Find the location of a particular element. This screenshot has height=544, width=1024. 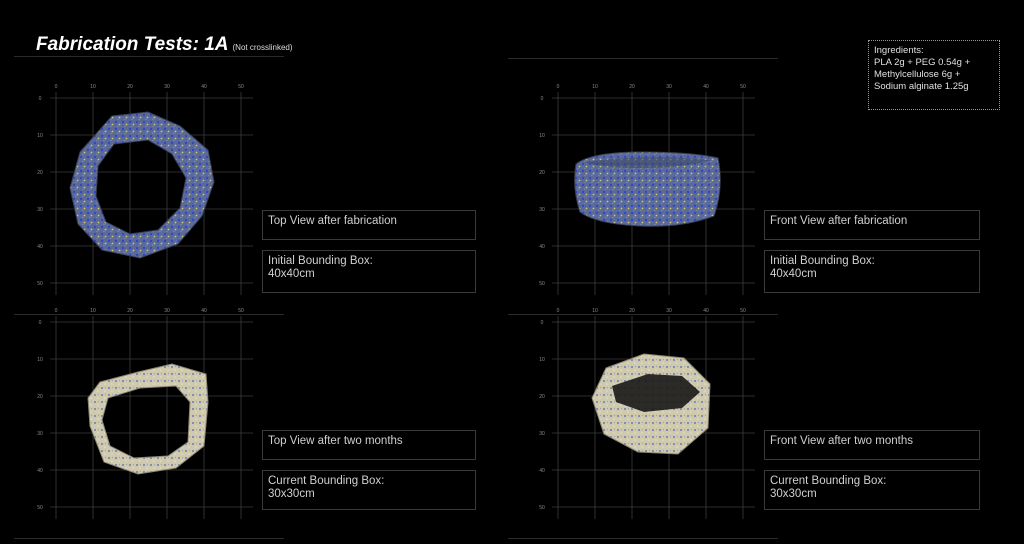

ingredients-line: Methylcellulose 6g + is located at coordinates (917, 74).